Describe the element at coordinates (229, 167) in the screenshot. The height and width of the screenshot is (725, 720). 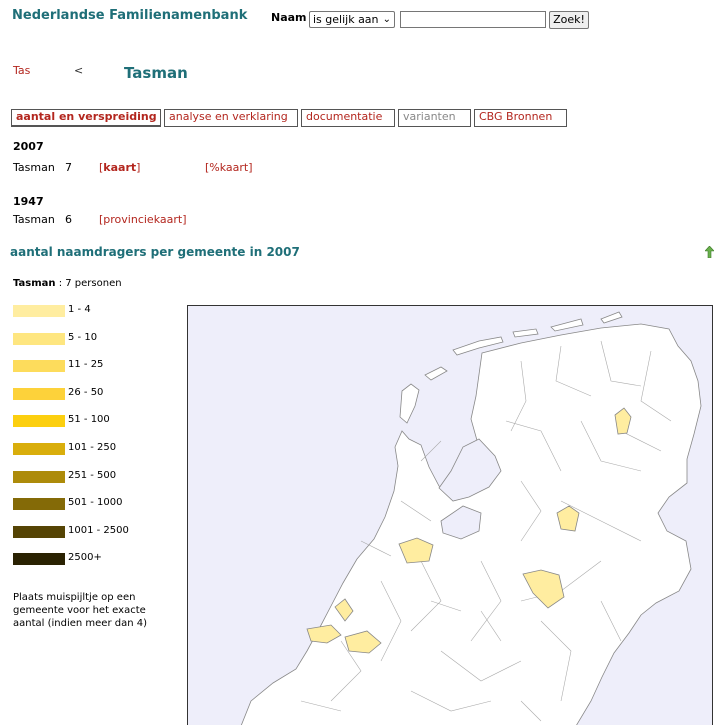
I see `percent-kaart-link: [%kaart]` at that location.